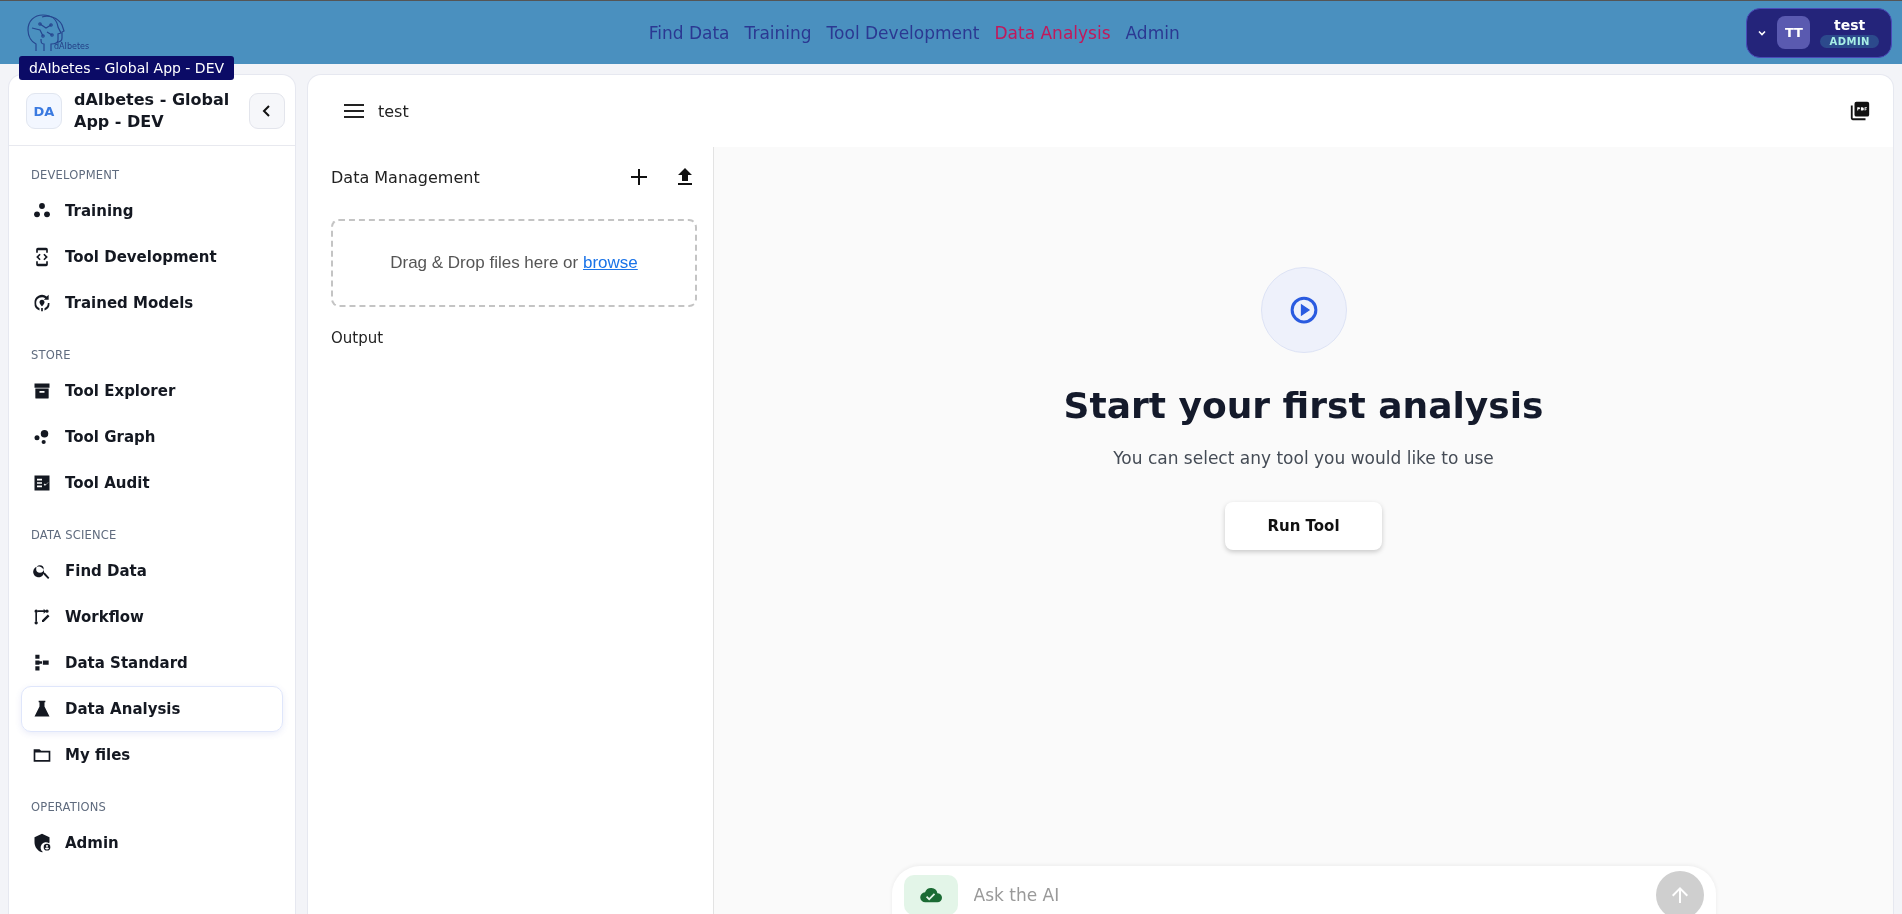 The width and height of the screenshot is (1902, 914). I want to click on section-heading: DEVELOPMENT, so click(75, 175).